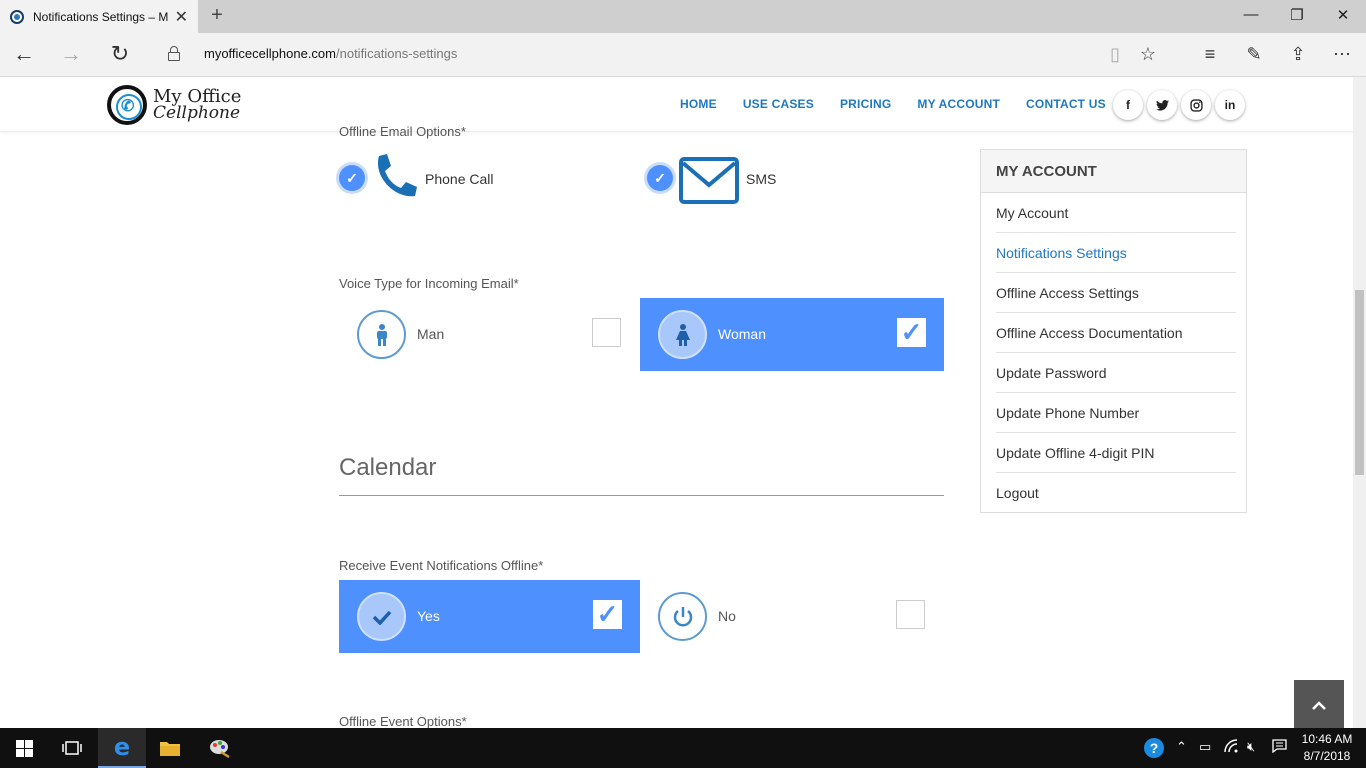 The image size is (1366, 768). What do you see at coordinates (761, 179) in the screenshot?
I see `sms-label: SMS` at bounding box center [761, 179].